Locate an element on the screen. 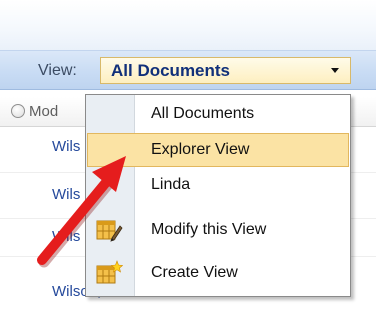 The image size is (376, 313). red-arrow-annotation is located at coordinates (81, 212).